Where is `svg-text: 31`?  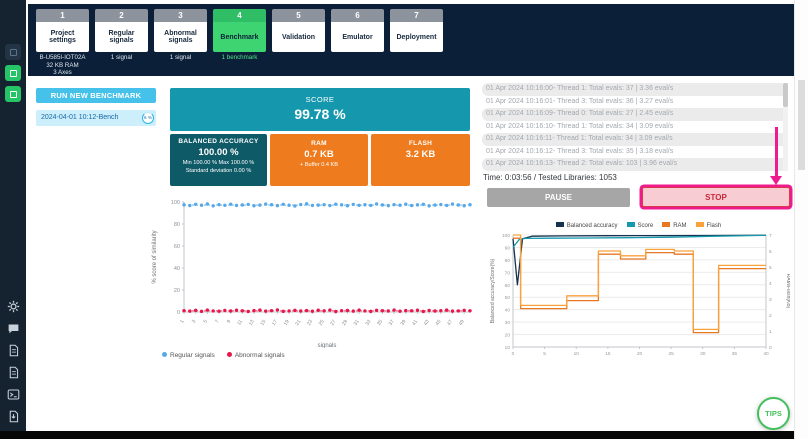
svg-text: 31 is located at coordinates (357, 323).